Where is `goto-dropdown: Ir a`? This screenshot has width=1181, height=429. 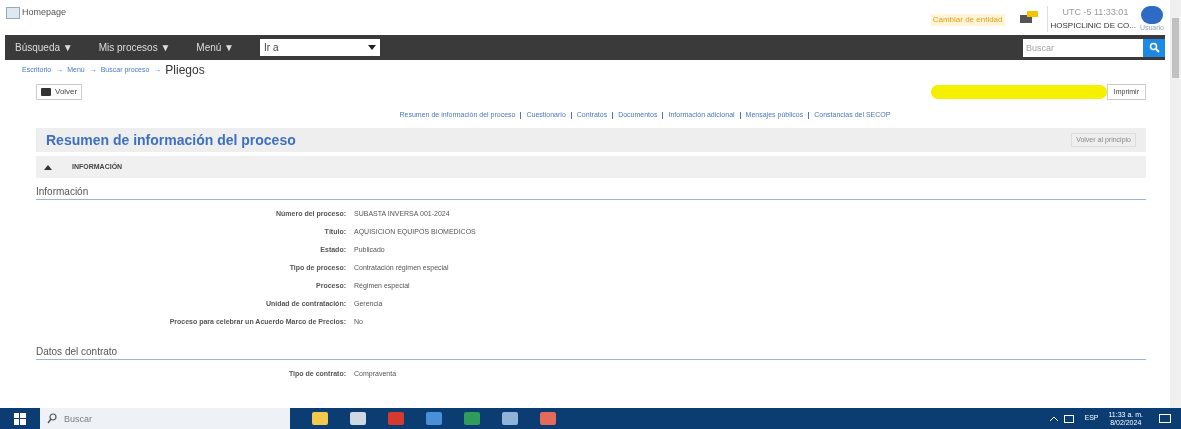 goto-dropdown: Ir a is located at coordinates (320, 47).